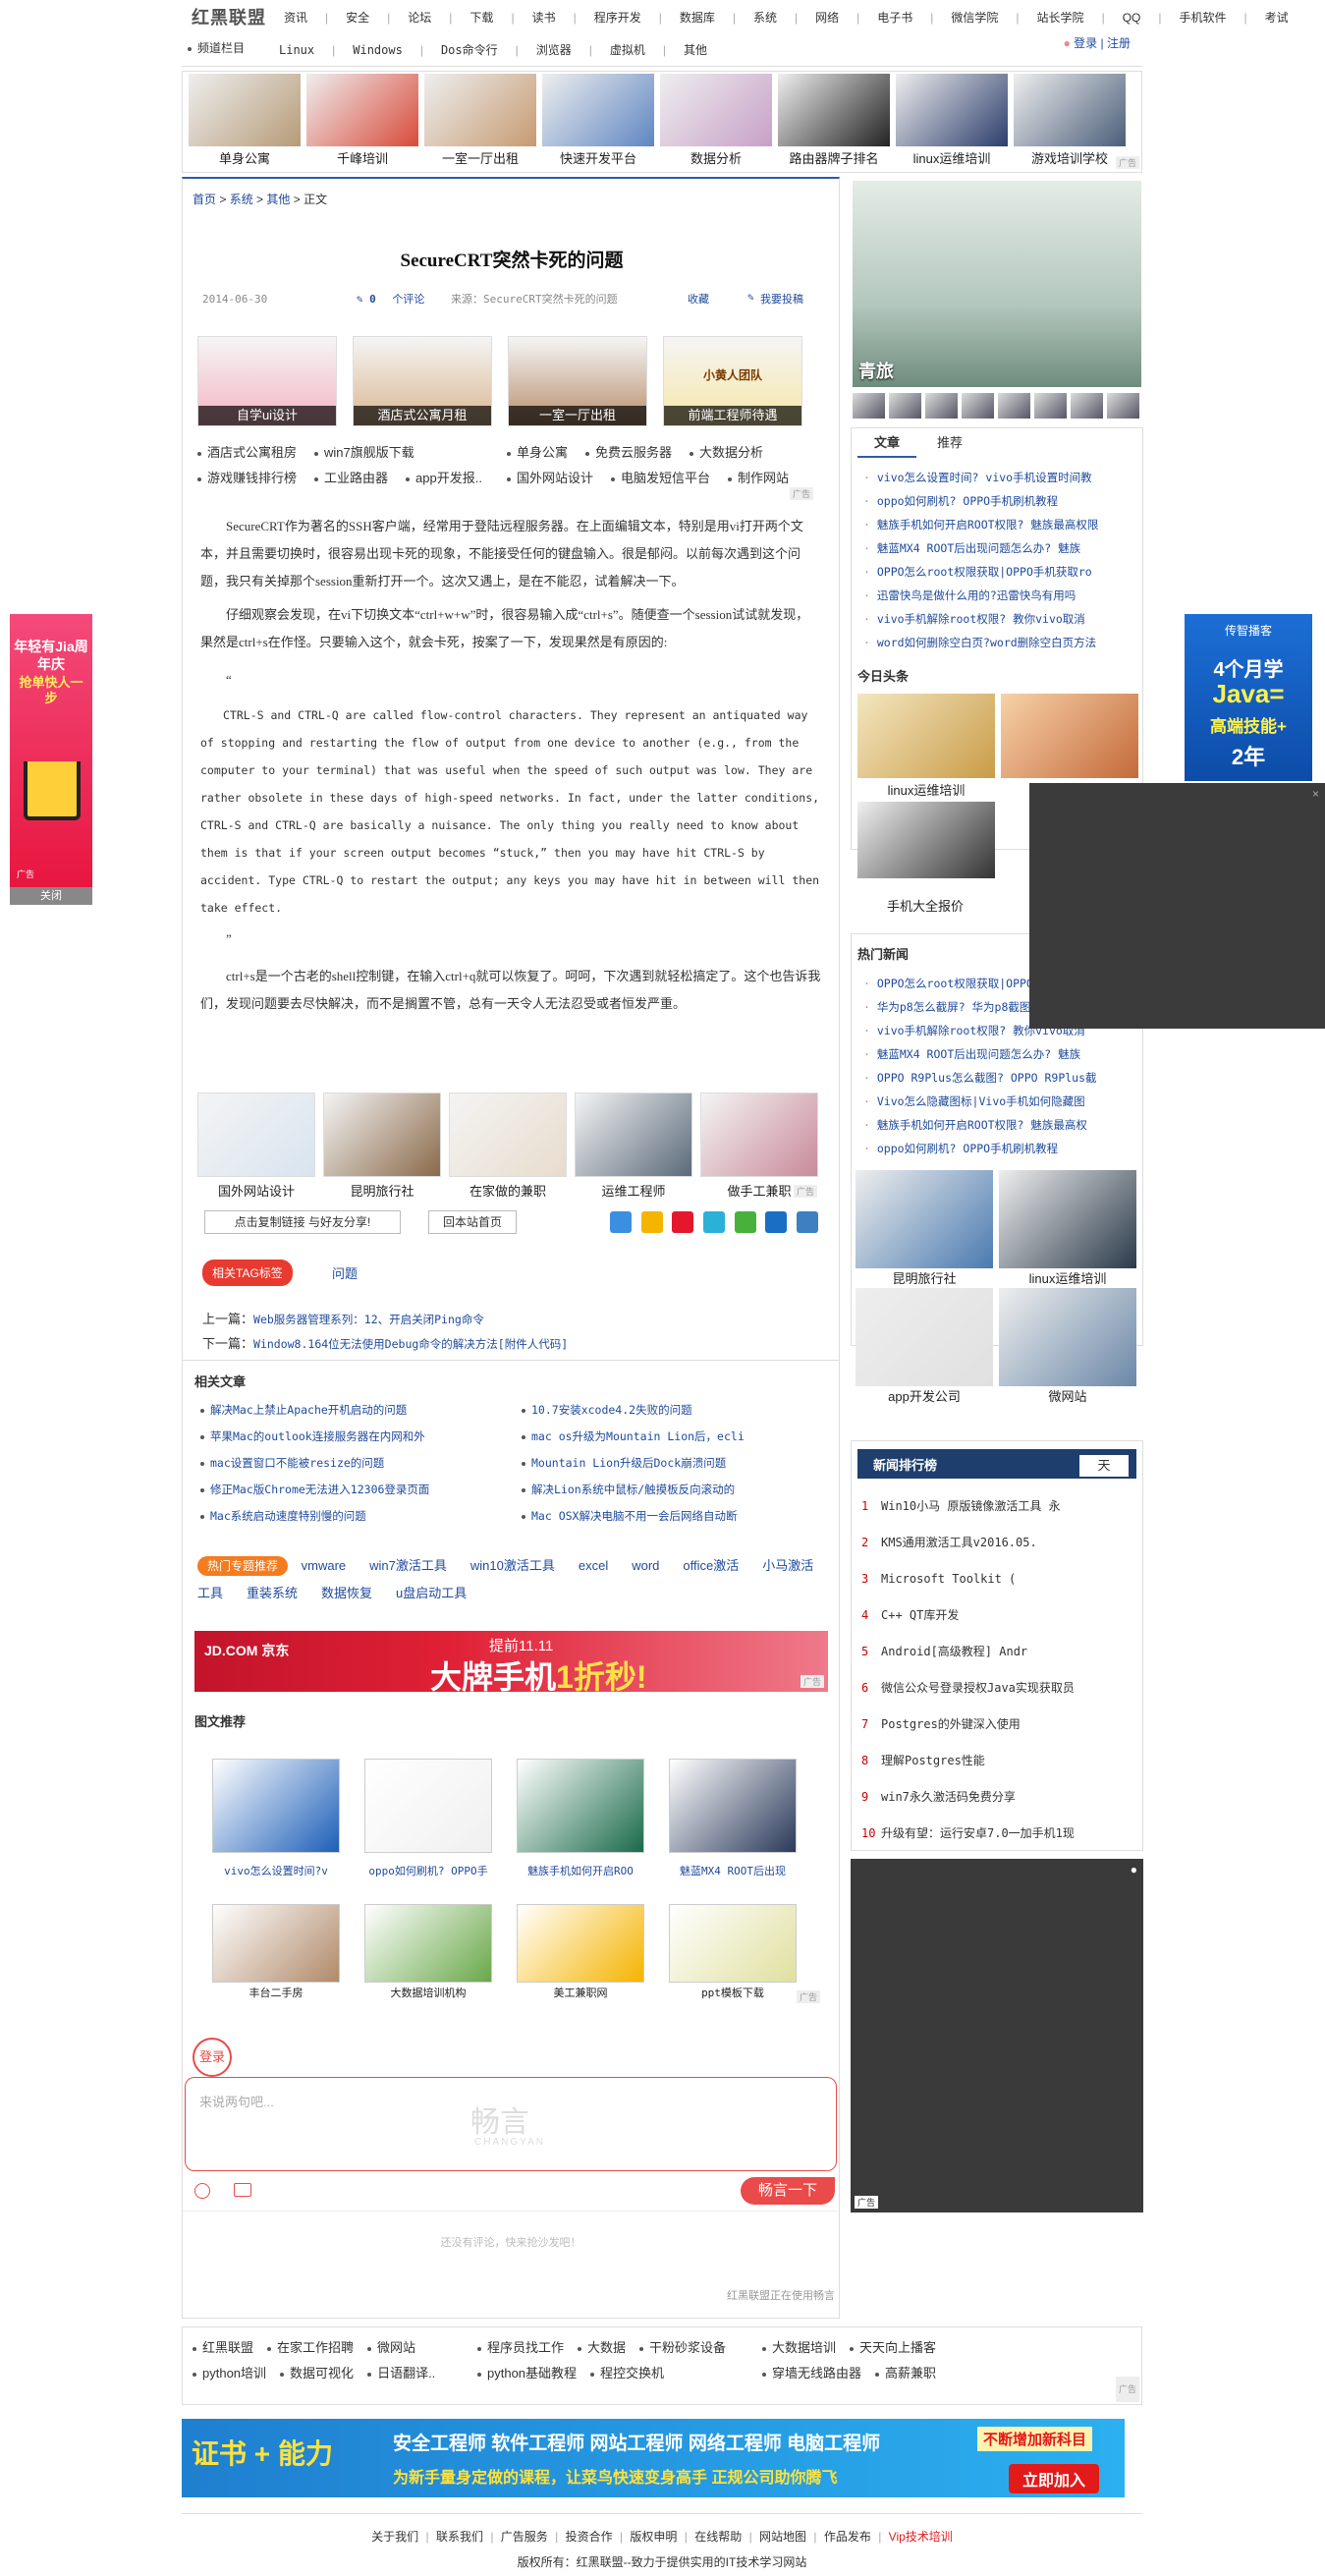 Image resolution: width=1325 pixels, height=2576 pixels. Describe the element at coordinates (781, 299) in the screenshot. I see `submit-link: 我要投稿` at that location.